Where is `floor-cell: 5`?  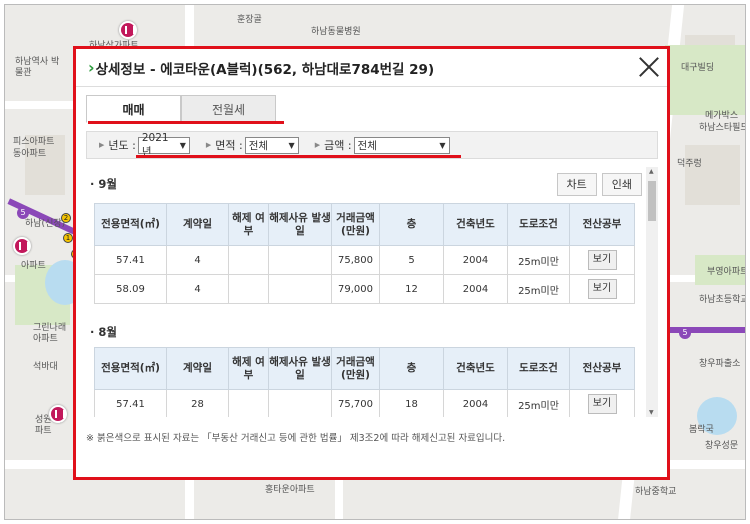 floor-cell: 5 is located at coordinates (411, 260).